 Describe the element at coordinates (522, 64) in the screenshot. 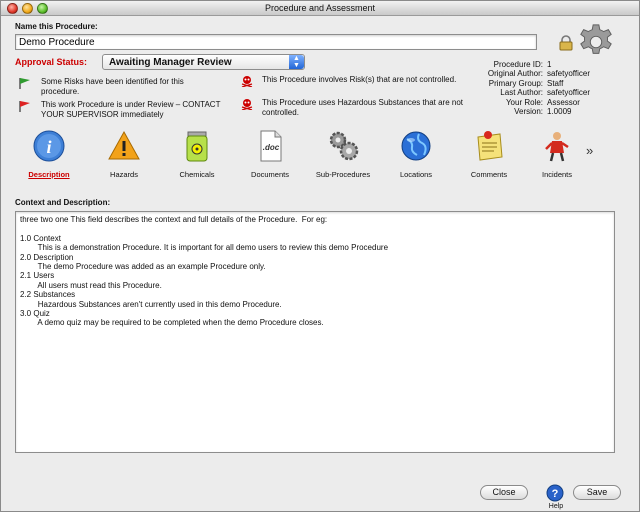

I see `meta-procedure-id: Procedure ID: 1` at that location.